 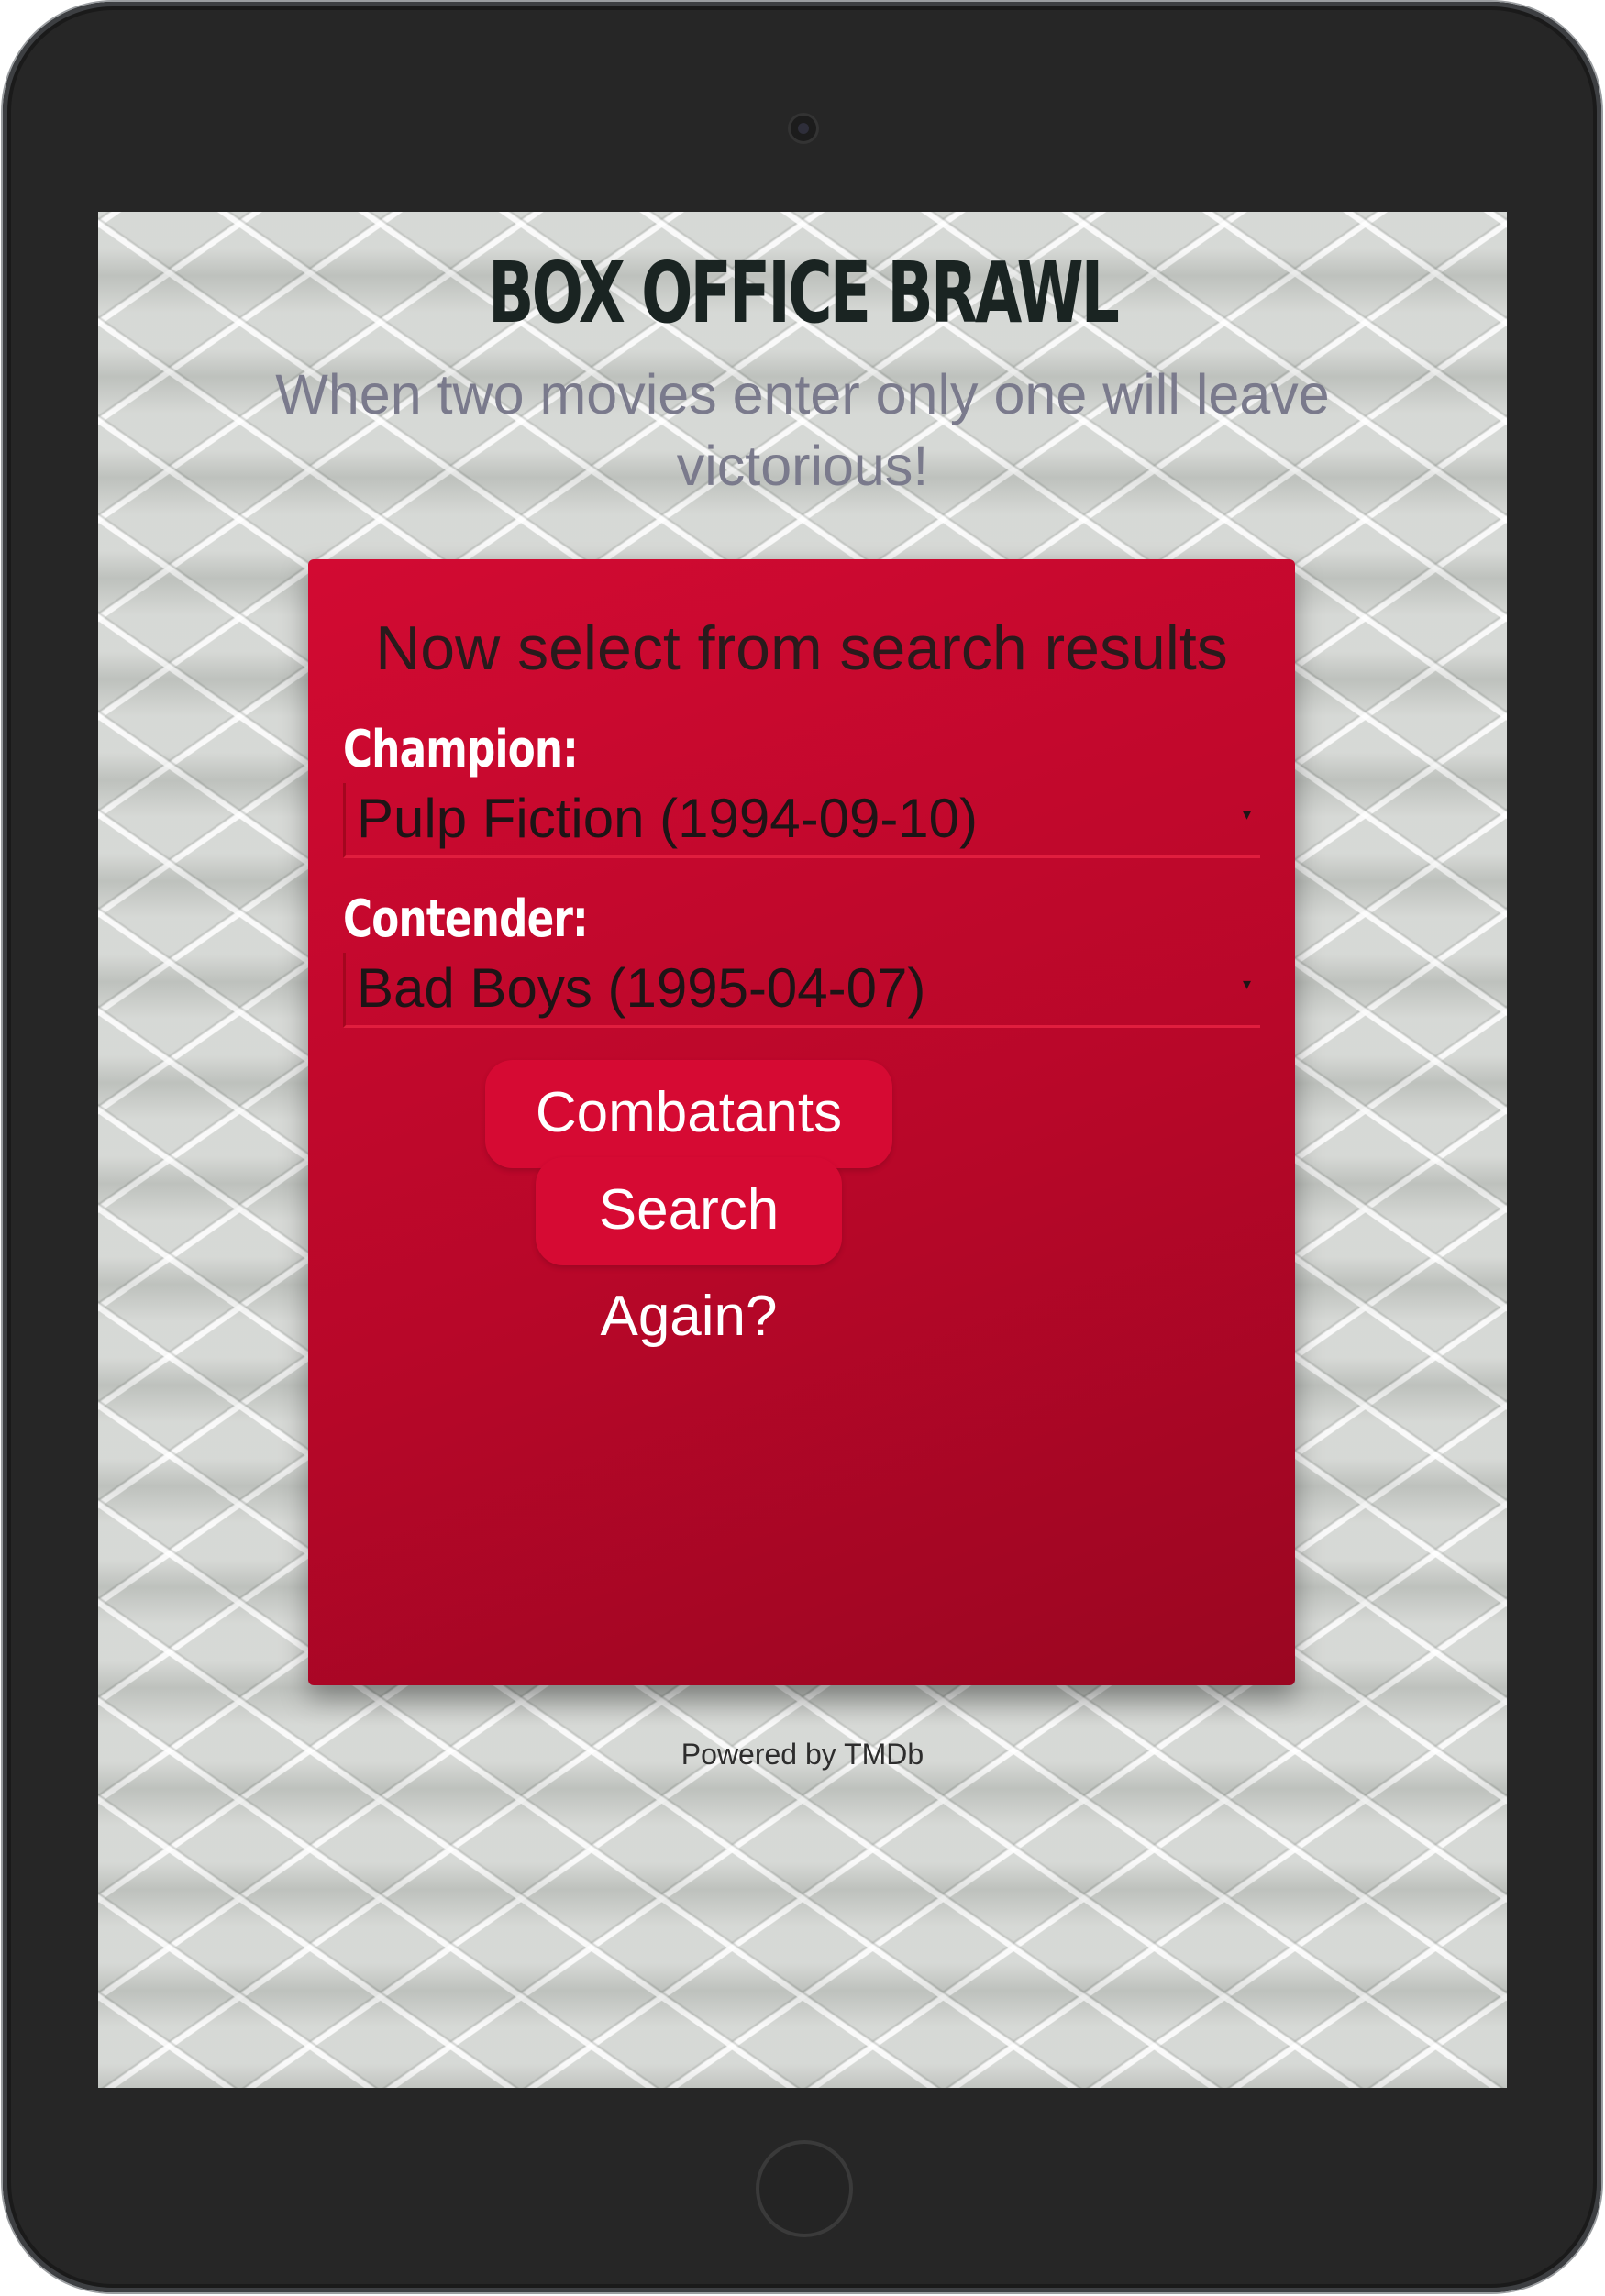 I want to click on champion-label: Champion:, so click(x=461, y=749).